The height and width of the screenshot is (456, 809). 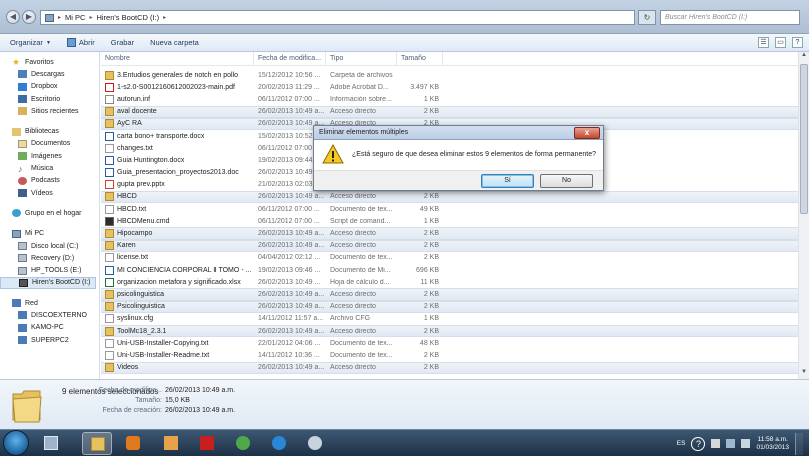 I want to click on taskbar-app-desktop, so click(x=51, y=443).